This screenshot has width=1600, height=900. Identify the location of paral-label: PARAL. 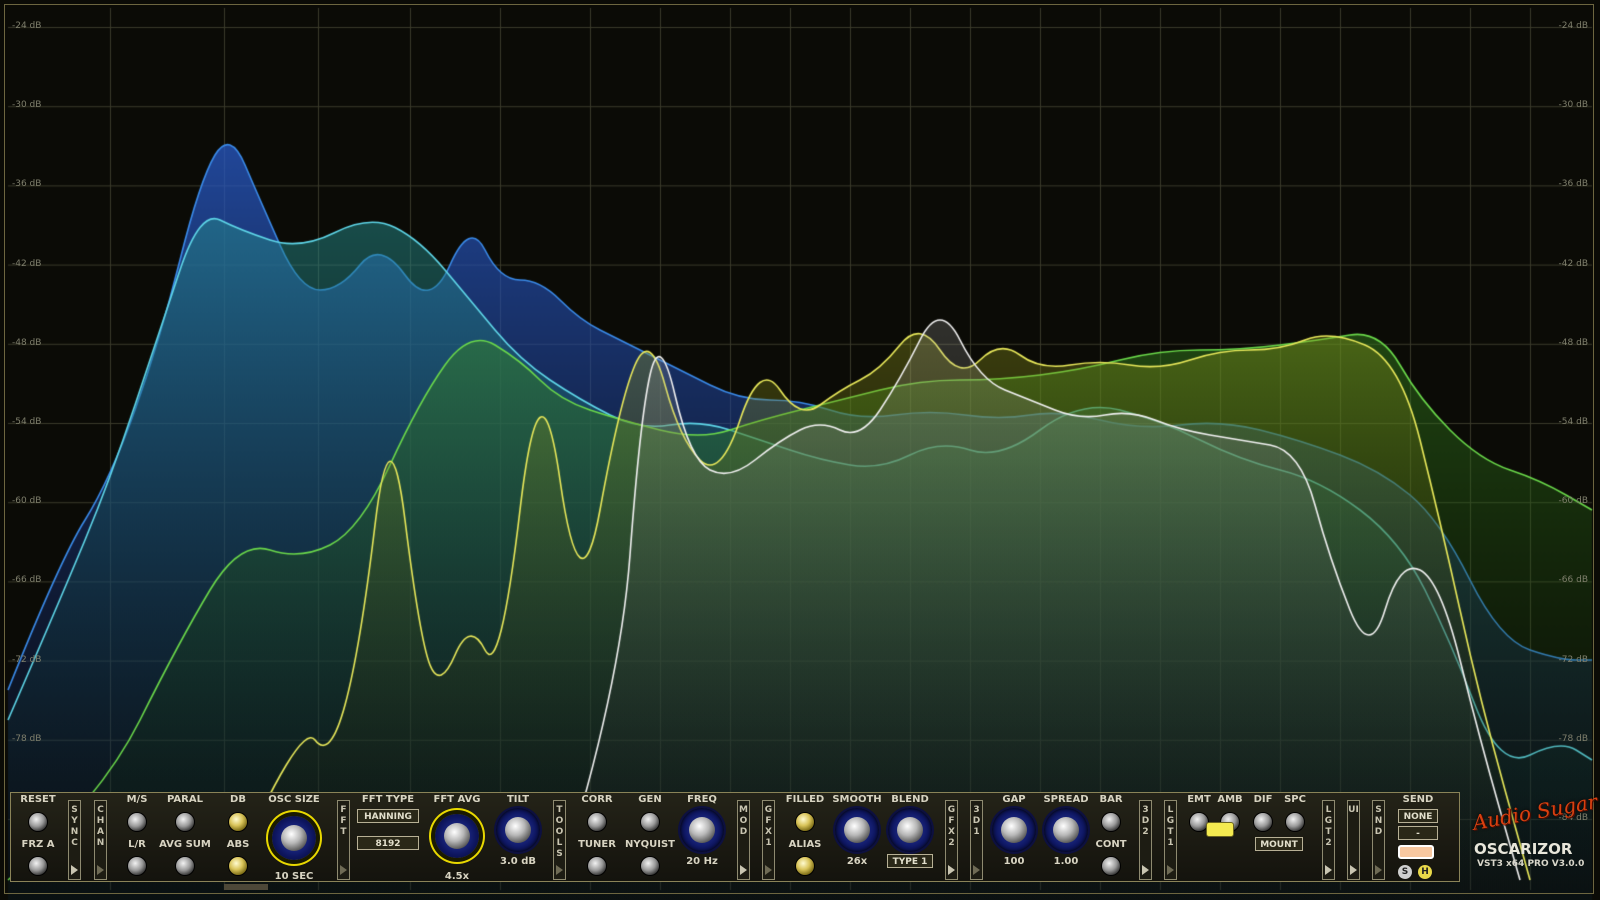
(185, 799).